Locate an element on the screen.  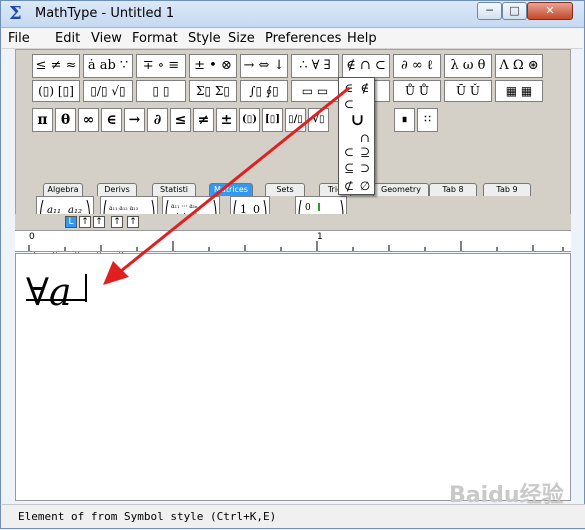
palette-set-theory: ∉ ∩ ⊂ is located at coordinates (366, 66).